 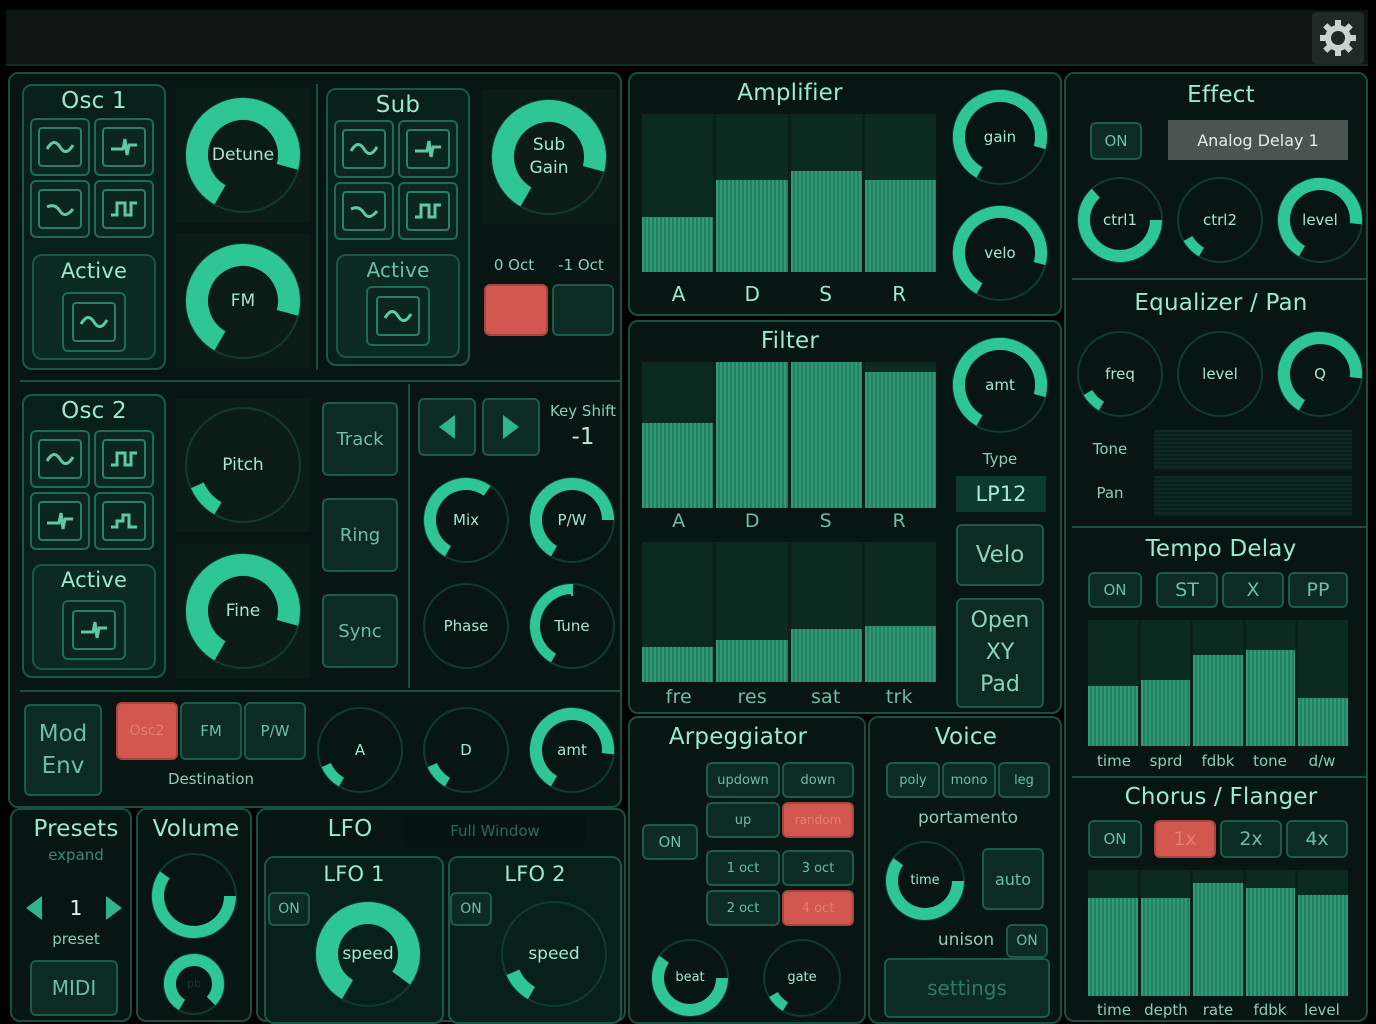 What do you see at coordinates (60, 459) in the screenshot?
I see `osc2-wave-sine-button` at bounding box center [60, 459].